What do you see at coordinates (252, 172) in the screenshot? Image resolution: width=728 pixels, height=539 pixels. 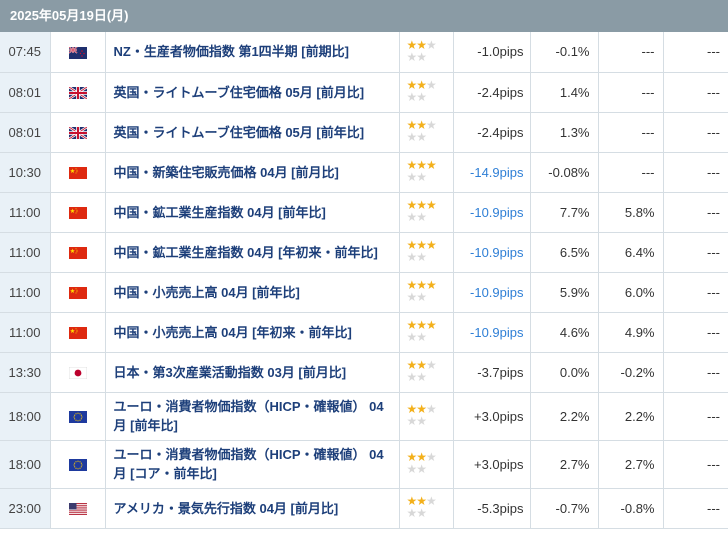 I see `event-name-link: 中国・新築住宅販売価格 04月 [前月比]` at bounding box center [252, 172].